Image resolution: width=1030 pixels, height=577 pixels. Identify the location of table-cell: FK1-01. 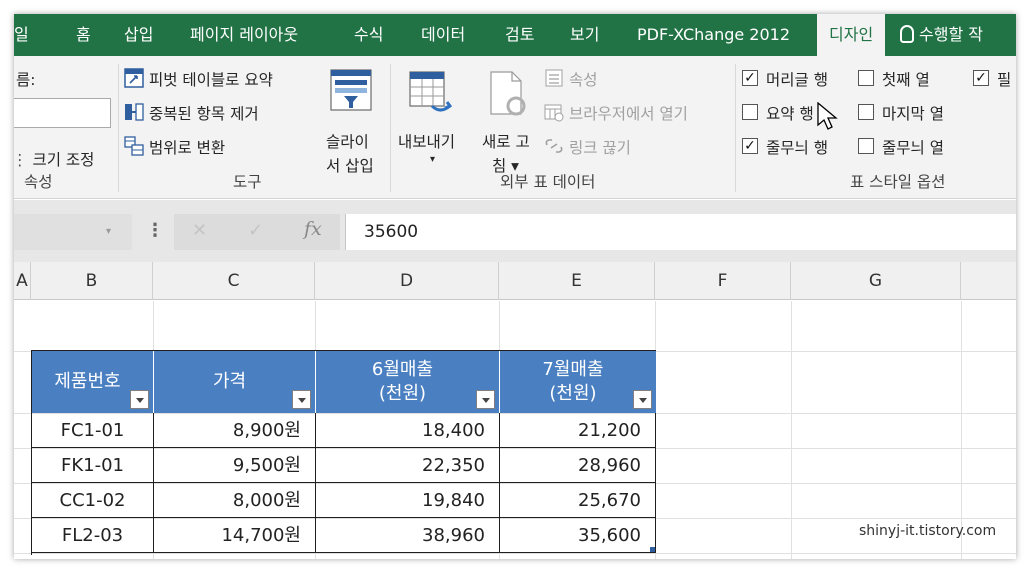
(93, 465).